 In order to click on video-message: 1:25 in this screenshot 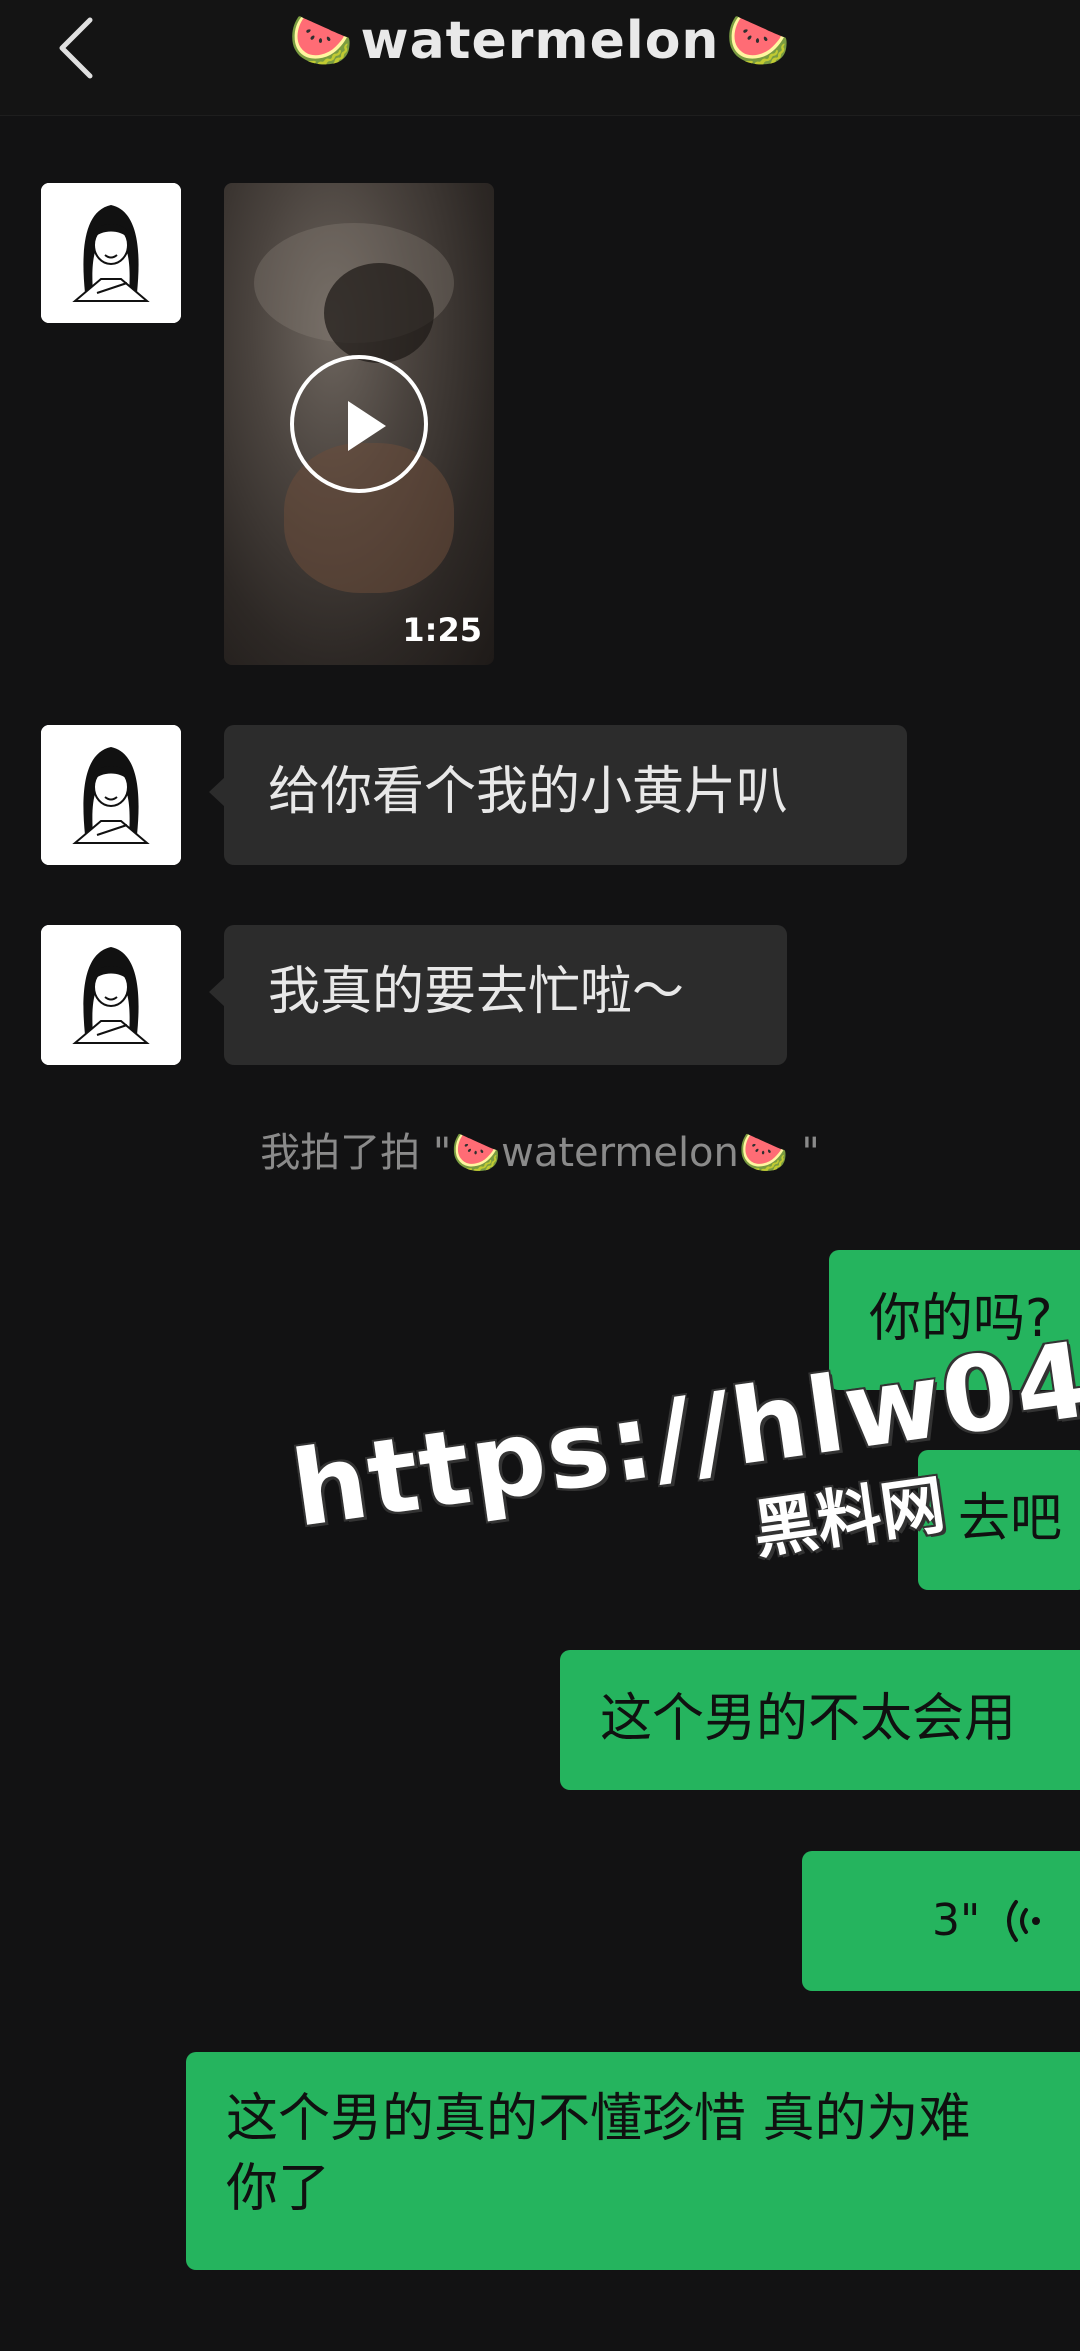, I will do `click(359, 424)`.